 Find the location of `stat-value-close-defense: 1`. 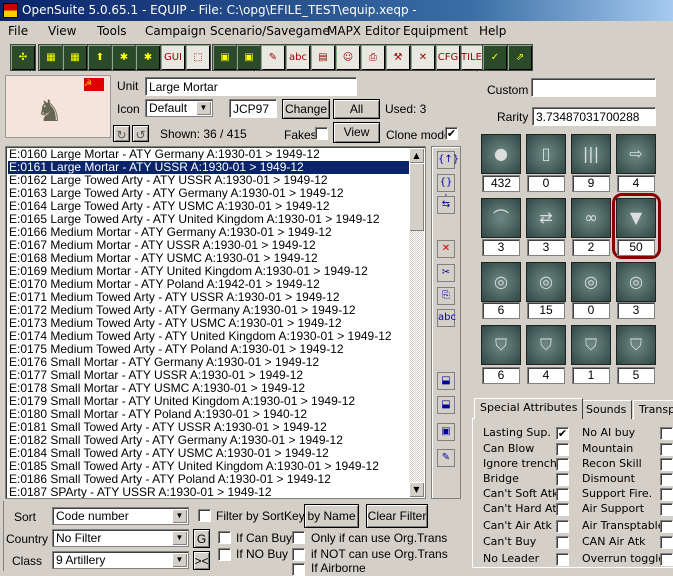

stat-value-close-defense: 1 is located at coordinates (591, 375).